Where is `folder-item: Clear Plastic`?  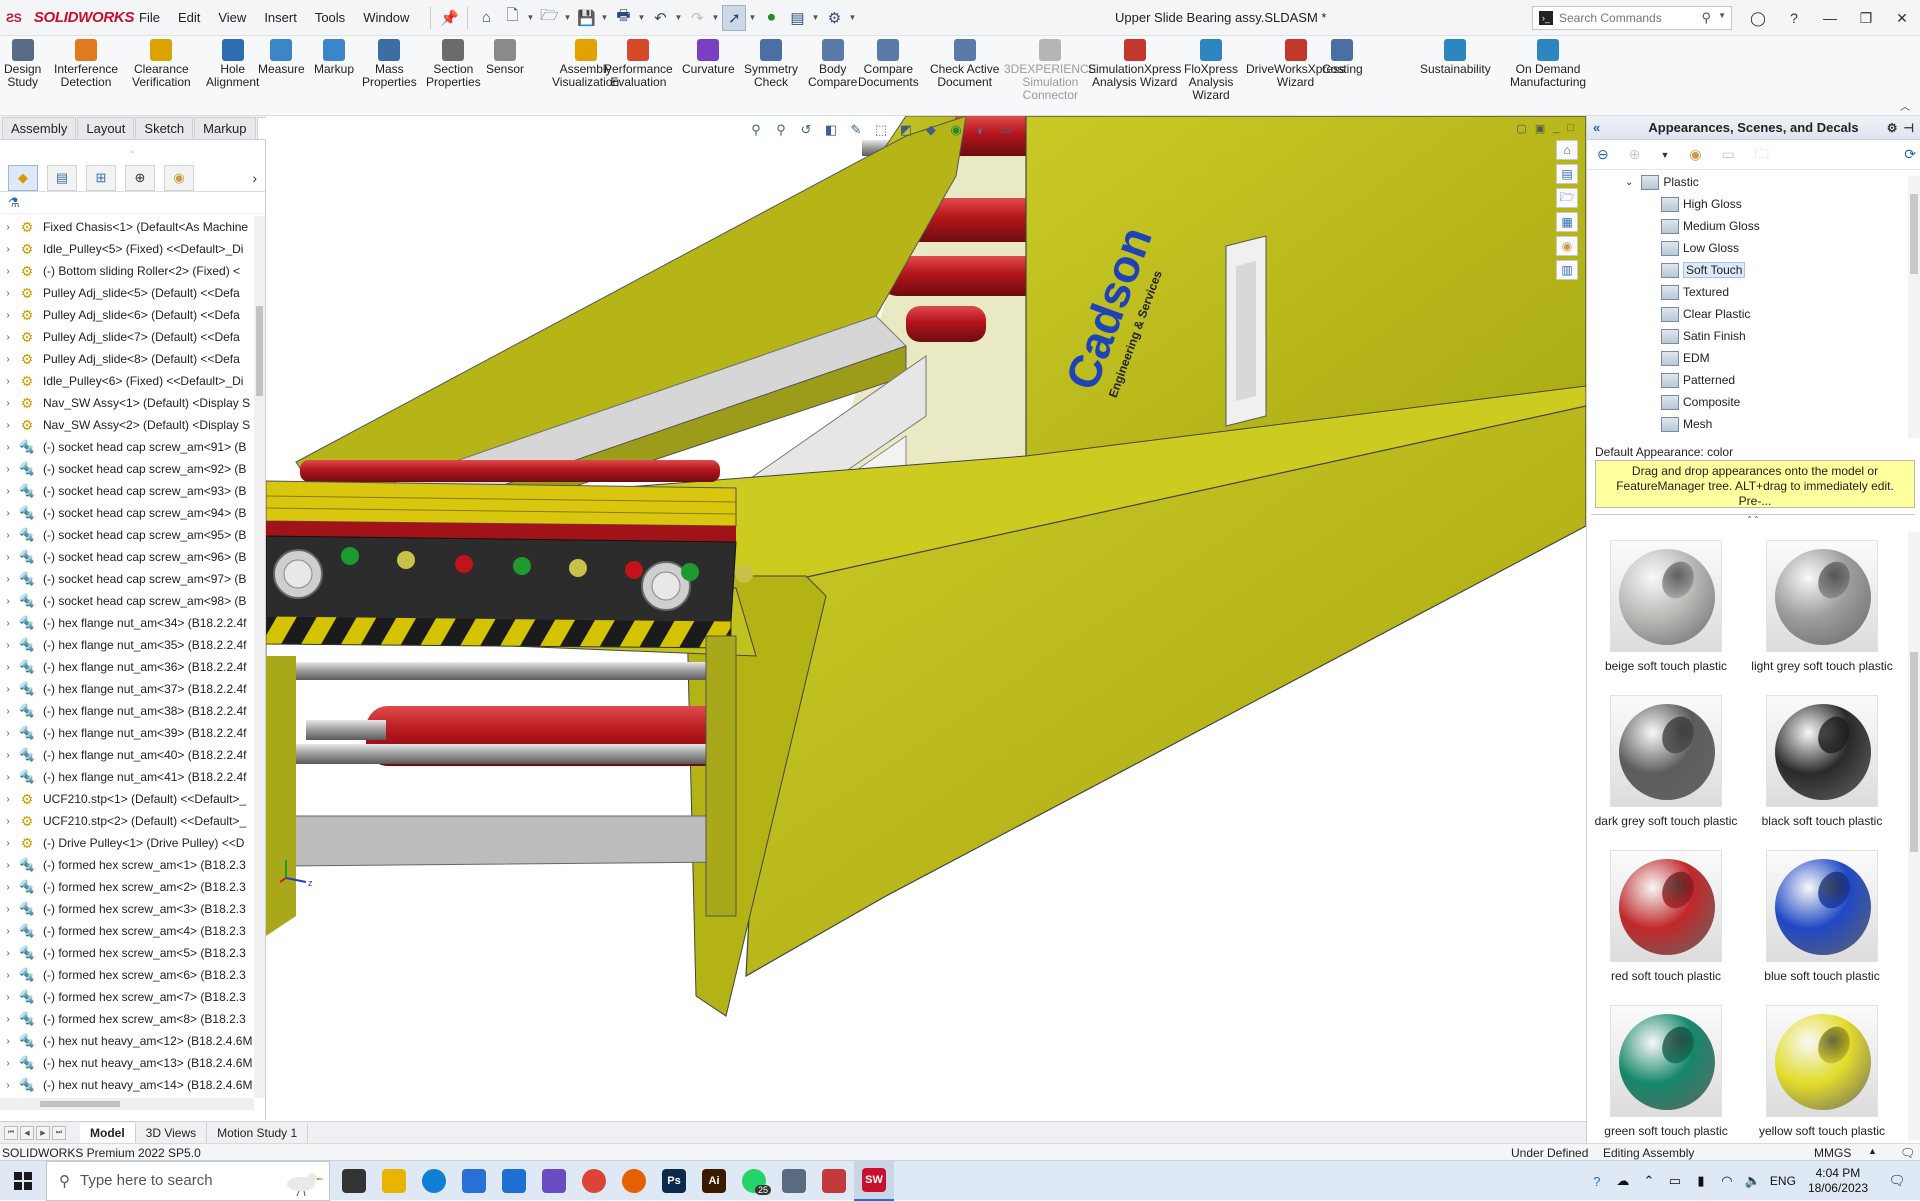 folder-item: Clear Plastic is located at coordinates (1748, 314).